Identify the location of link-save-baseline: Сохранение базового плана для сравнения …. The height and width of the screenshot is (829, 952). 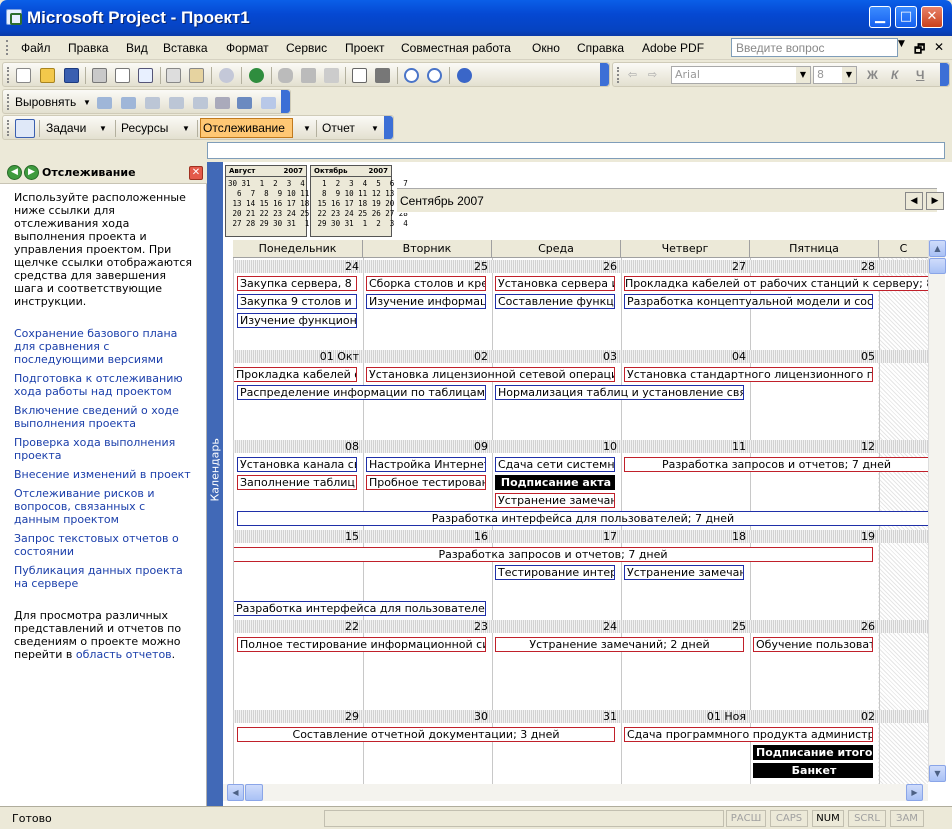
(104, 346).